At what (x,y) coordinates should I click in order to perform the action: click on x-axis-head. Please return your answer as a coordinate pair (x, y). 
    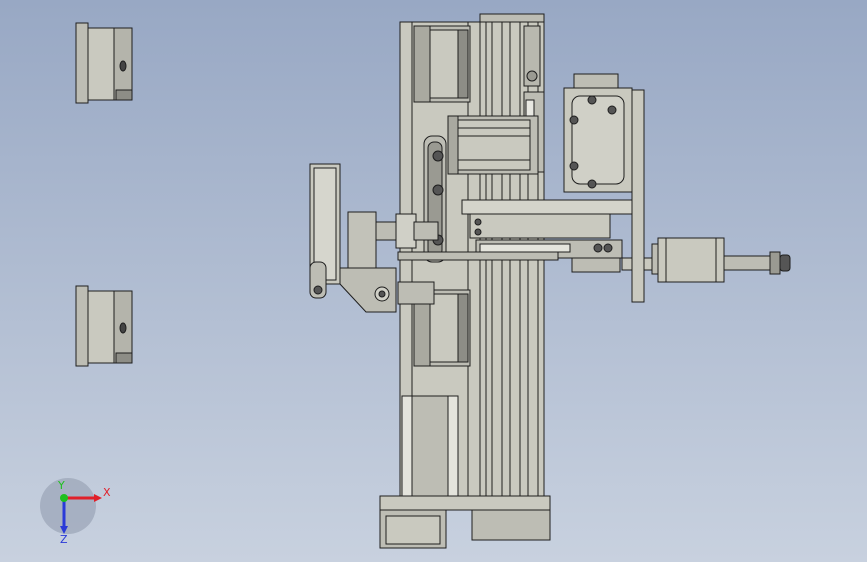
    Looking at the image, I should click on (98, 498).